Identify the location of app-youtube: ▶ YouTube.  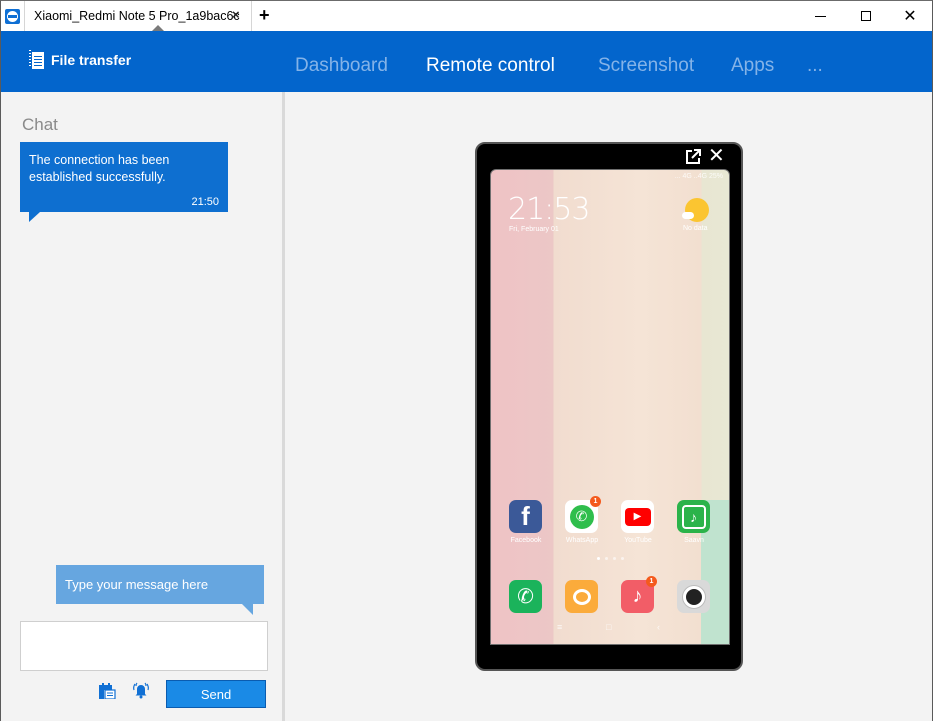
(638, 522).